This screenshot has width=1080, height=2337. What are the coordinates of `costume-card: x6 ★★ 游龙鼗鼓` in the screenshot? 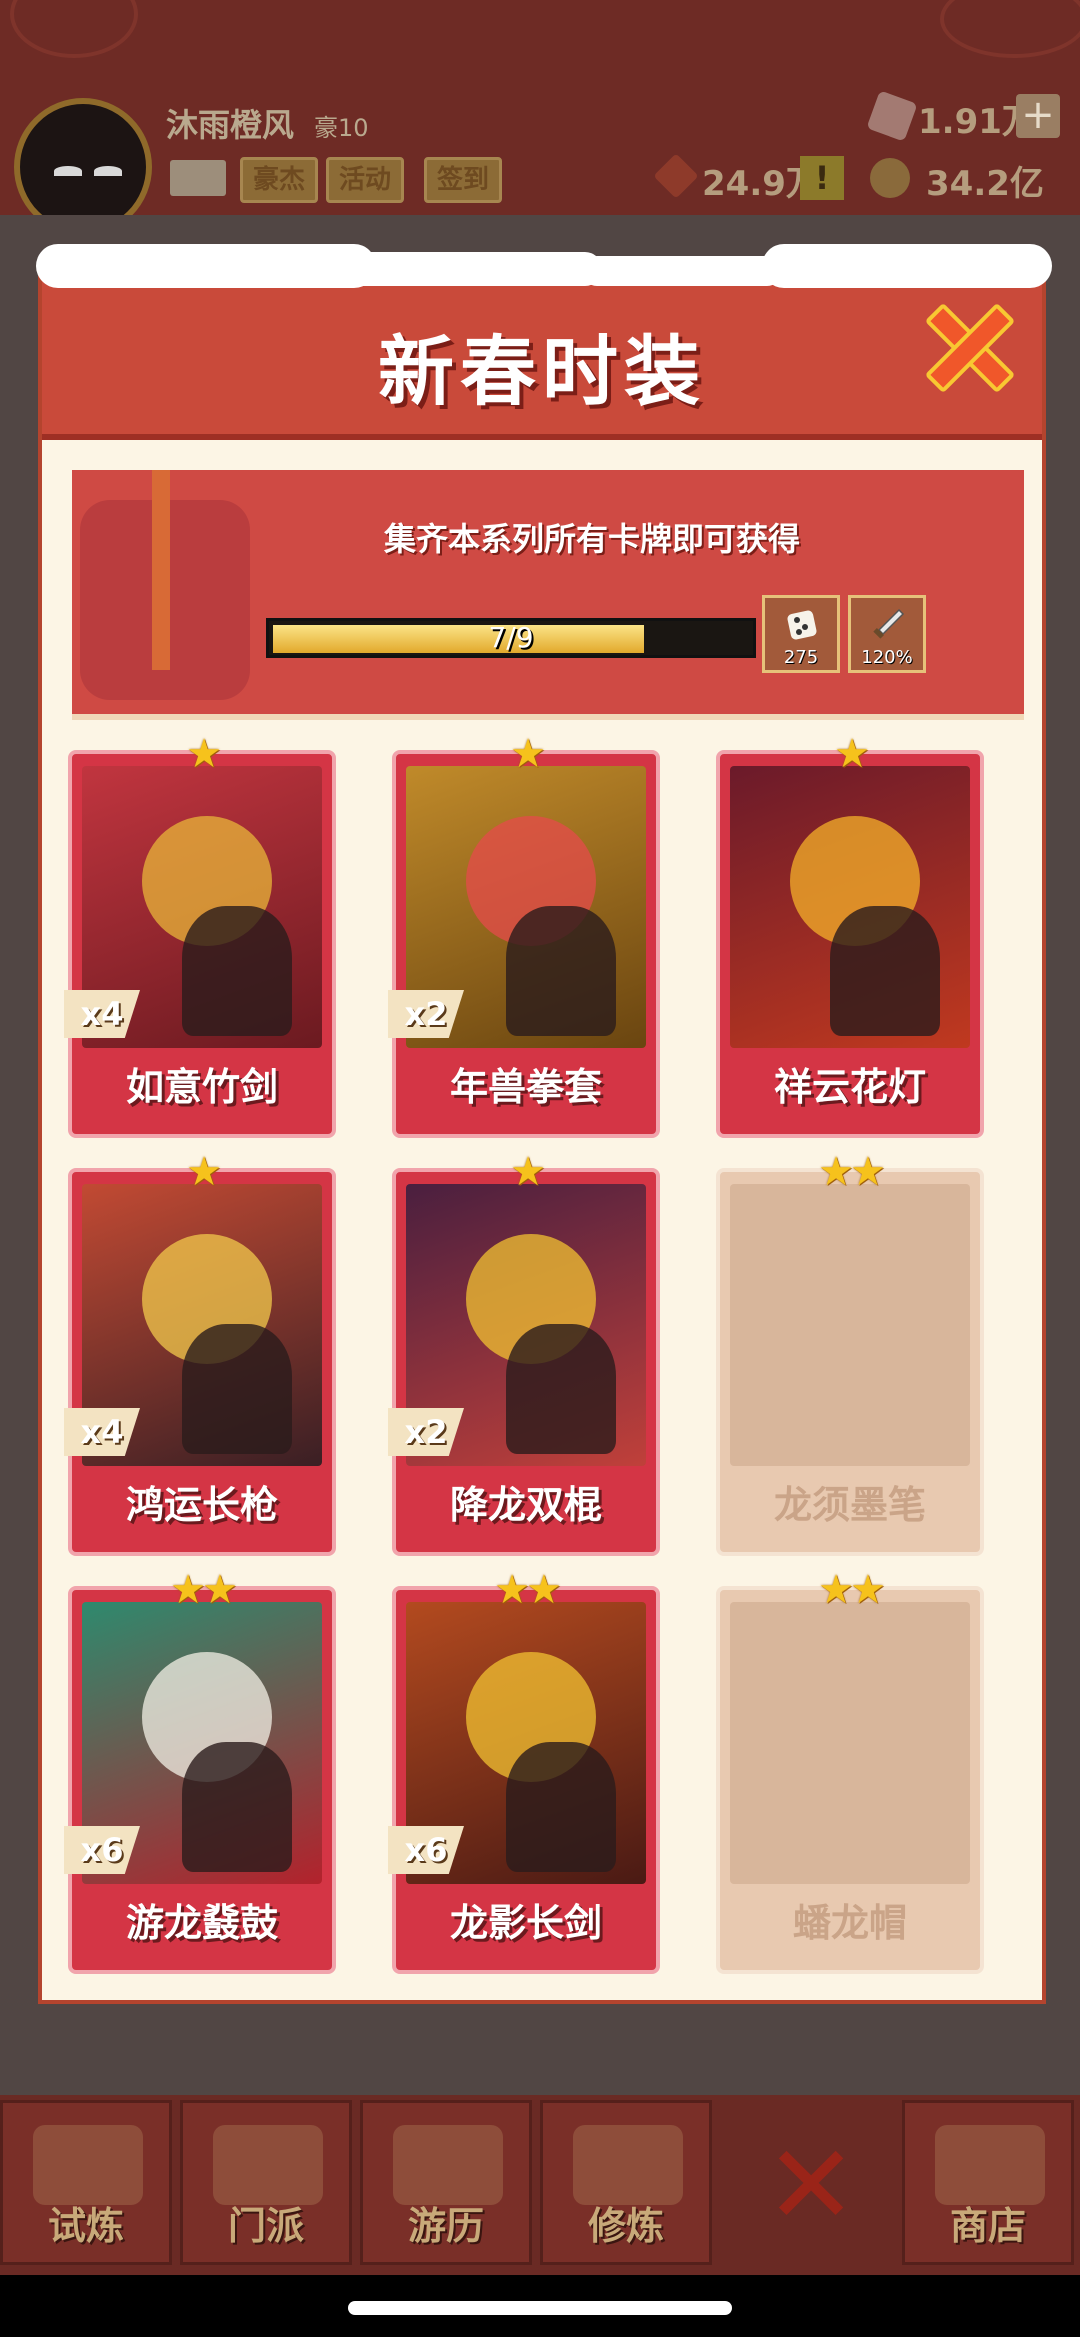 It's located at (200, 1772).